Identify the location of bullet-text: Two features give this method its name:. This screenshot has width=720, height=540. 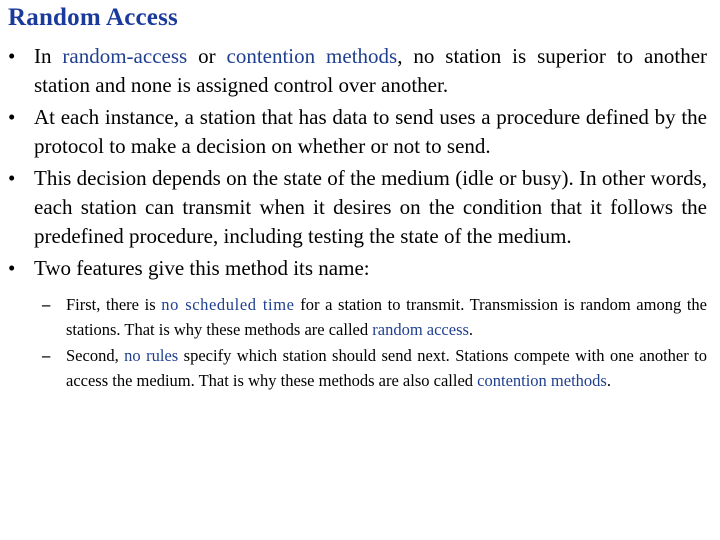
(202, 268).